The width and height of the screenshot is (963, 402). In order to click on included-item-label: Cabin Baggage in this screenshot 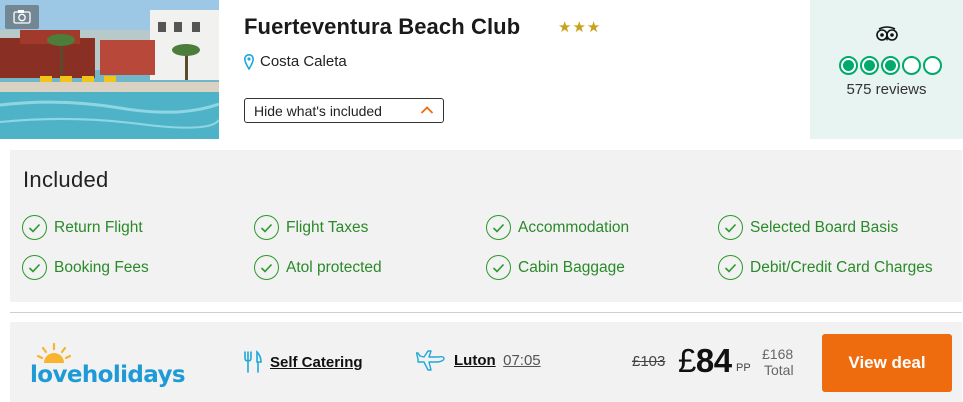, I will do `click(571, 267)`.